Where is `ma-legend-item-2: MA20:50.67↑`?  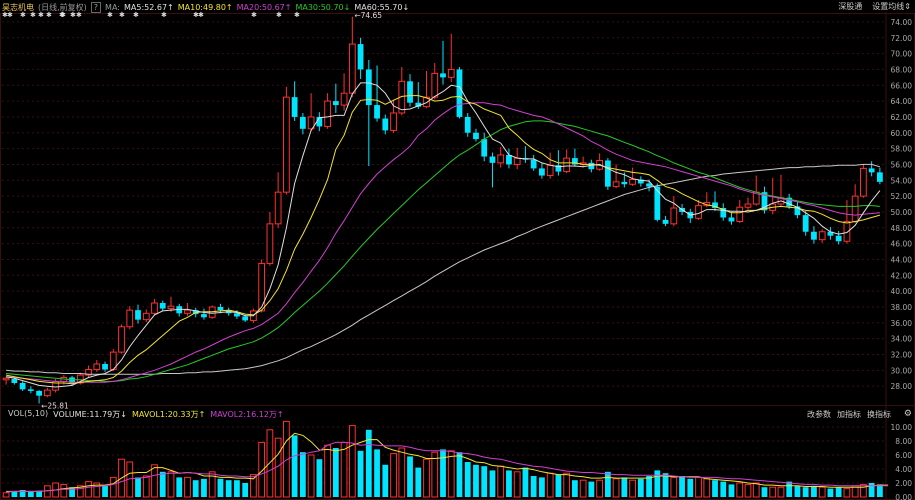
ma-legend-item-2: MA20:50.67↑ is located at coordinates (264, 7).